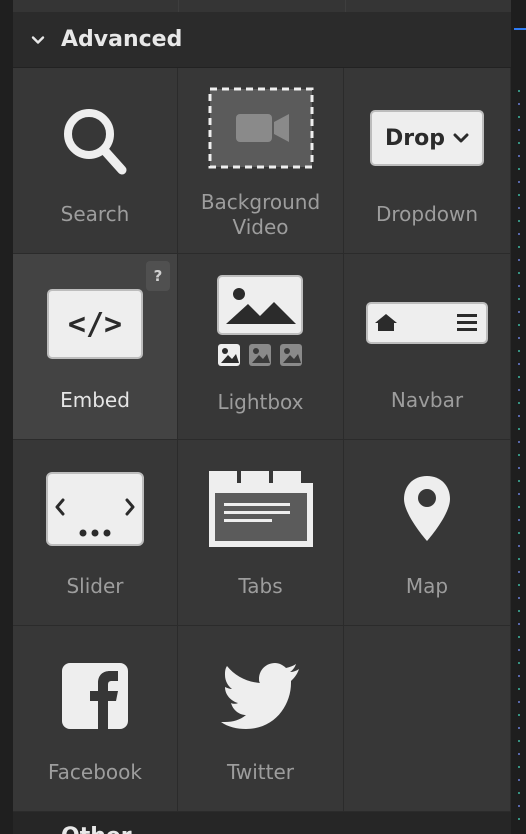 This screenshot has height=834, width=526. I want to click on dropdown-icon-text: Drop, so click(415, 138).